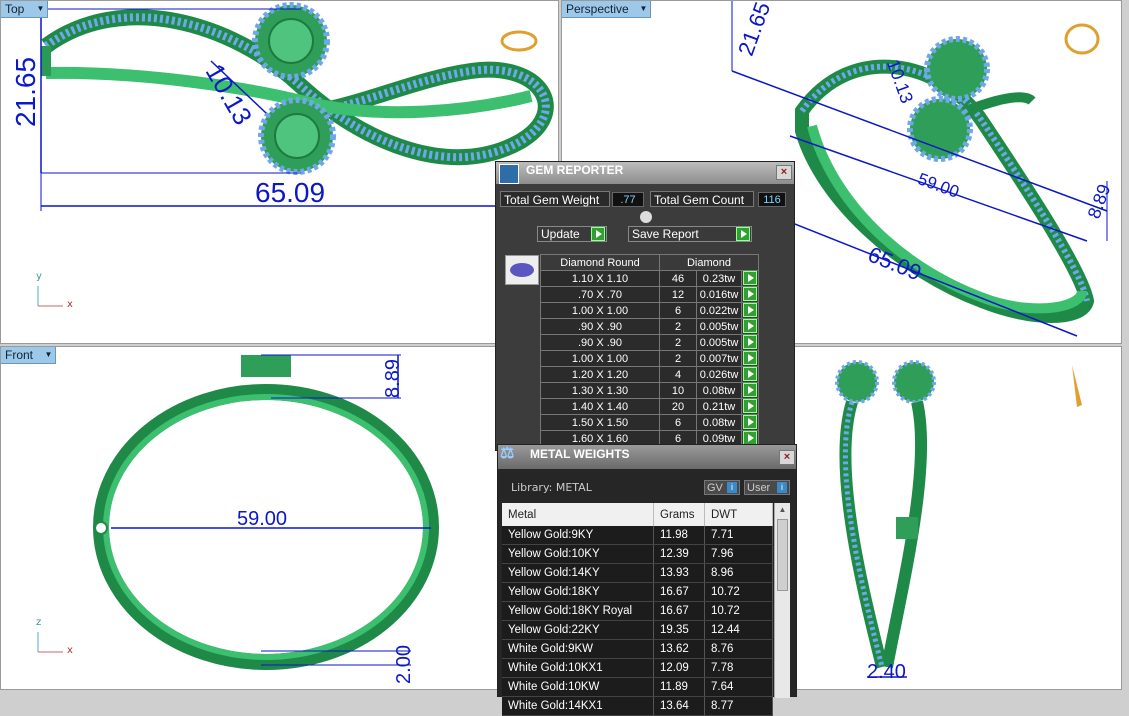 This screenshot has height=716, width=1129. I want to click on gem-size: 1.00 X 1.00, so click(600, 358).